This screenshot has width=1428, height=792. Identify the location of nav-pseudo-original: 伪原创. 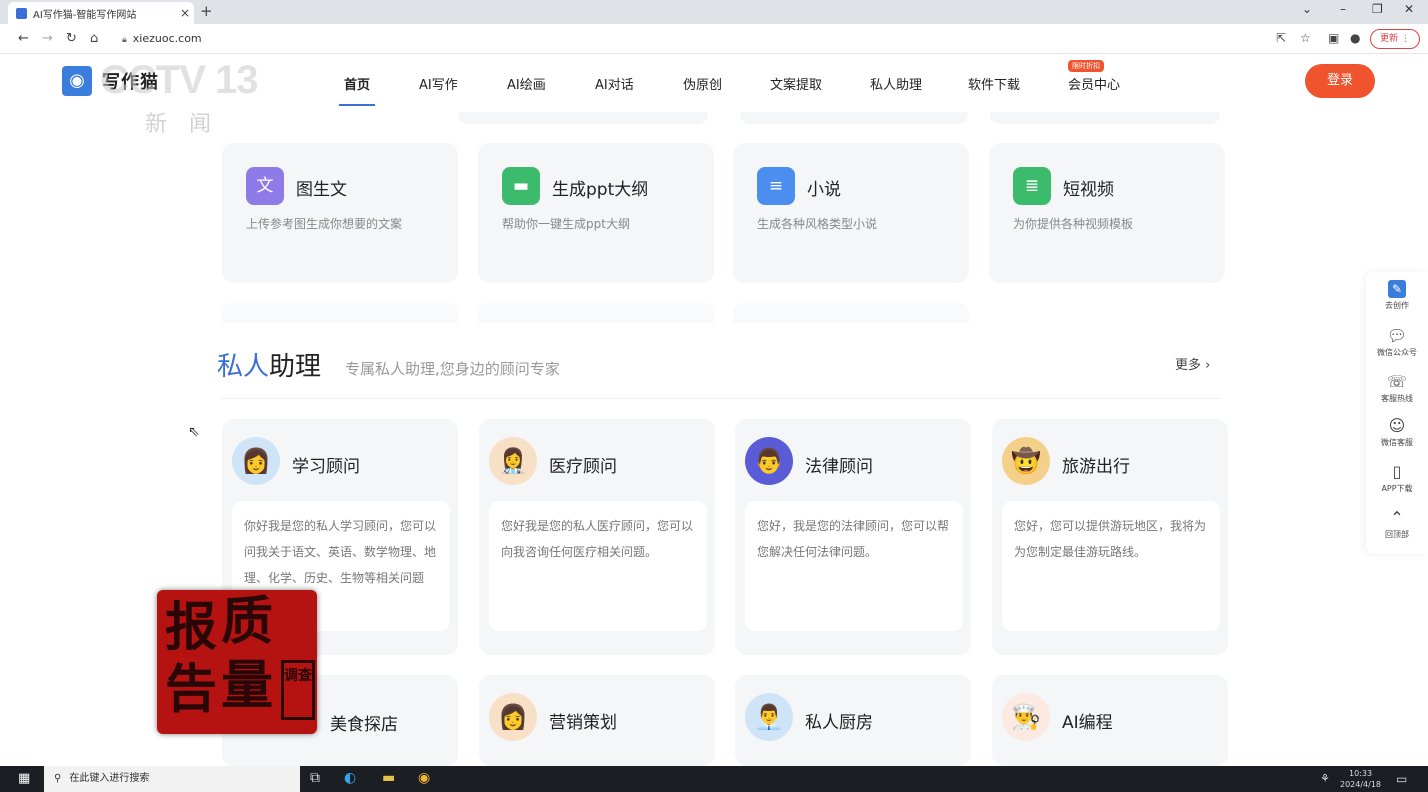
(702, 83).